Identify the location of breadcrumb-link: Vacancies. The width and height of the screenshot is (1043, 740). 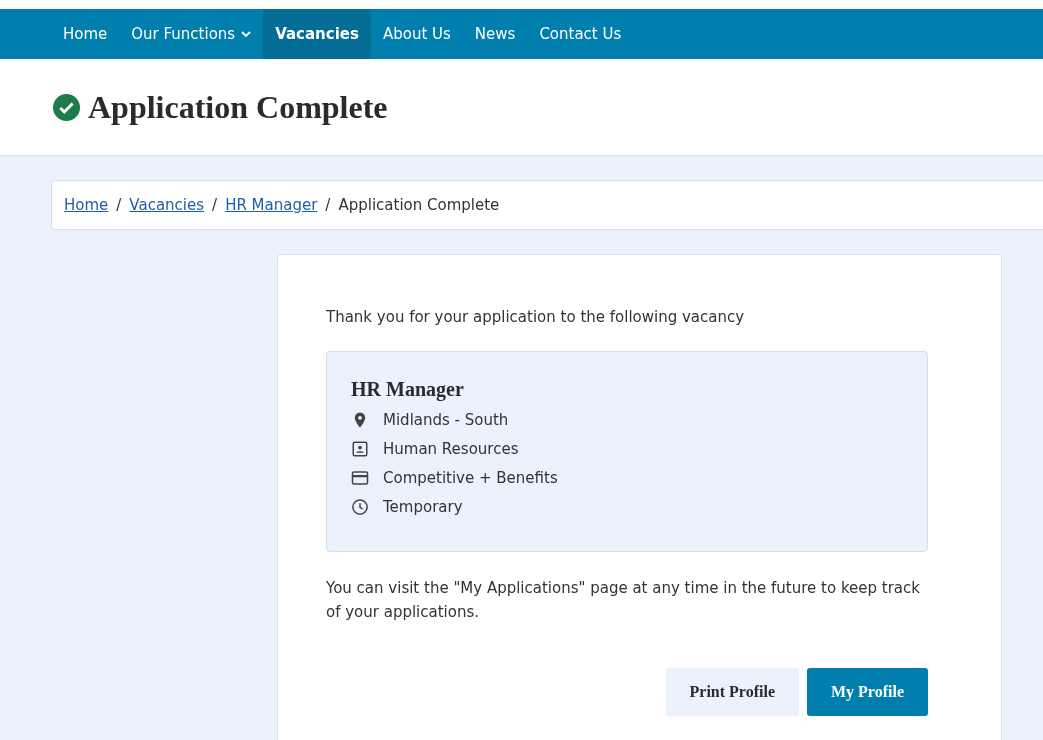
(167, 205).